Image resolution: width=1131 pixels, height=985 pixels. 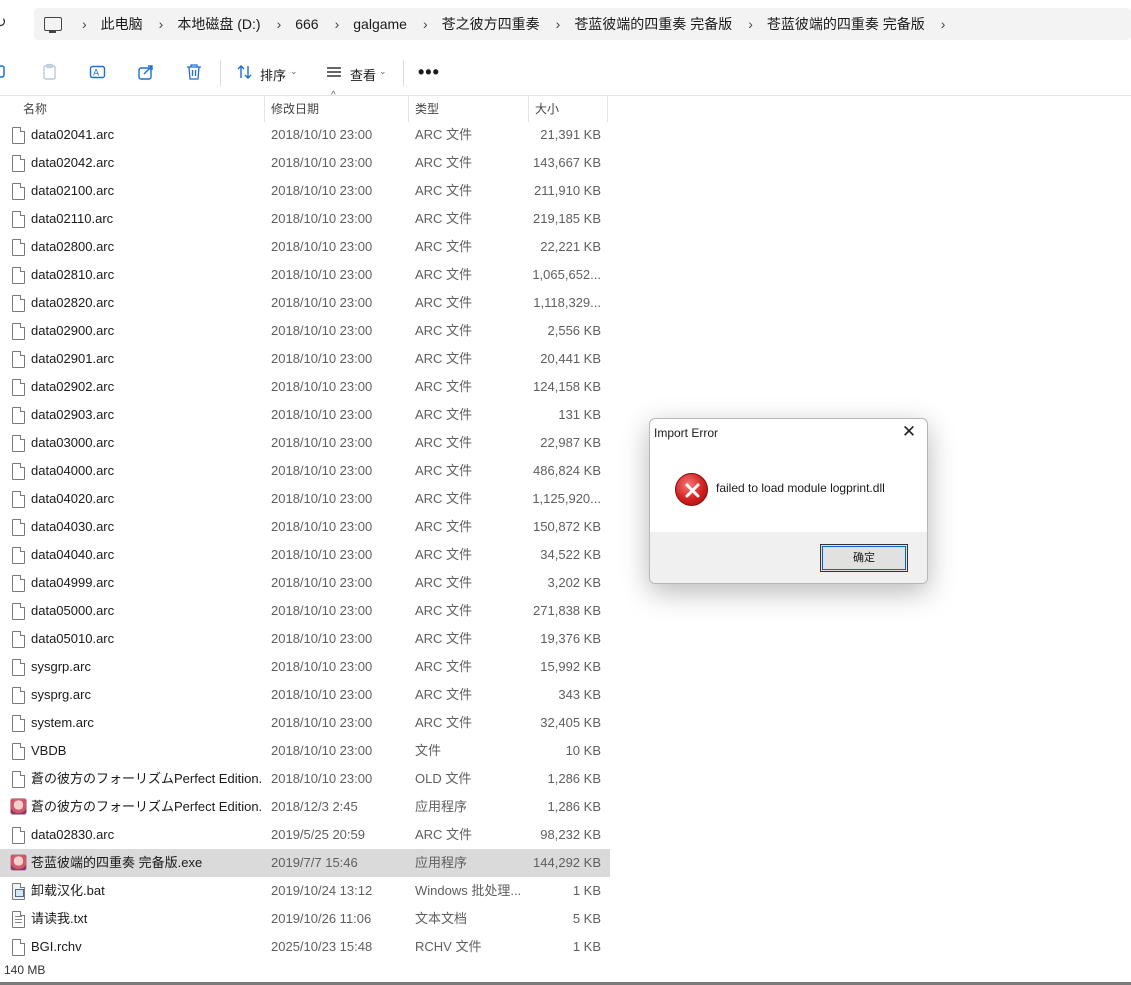 What do you see at coordinates (245, 72) in the screenshot?
I see `sort-icon` at bounding box center [245, 72].